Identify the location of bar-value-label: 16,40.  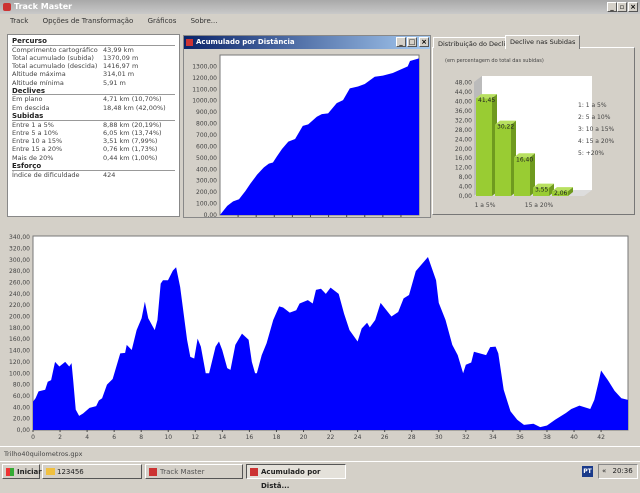
(524, 159).